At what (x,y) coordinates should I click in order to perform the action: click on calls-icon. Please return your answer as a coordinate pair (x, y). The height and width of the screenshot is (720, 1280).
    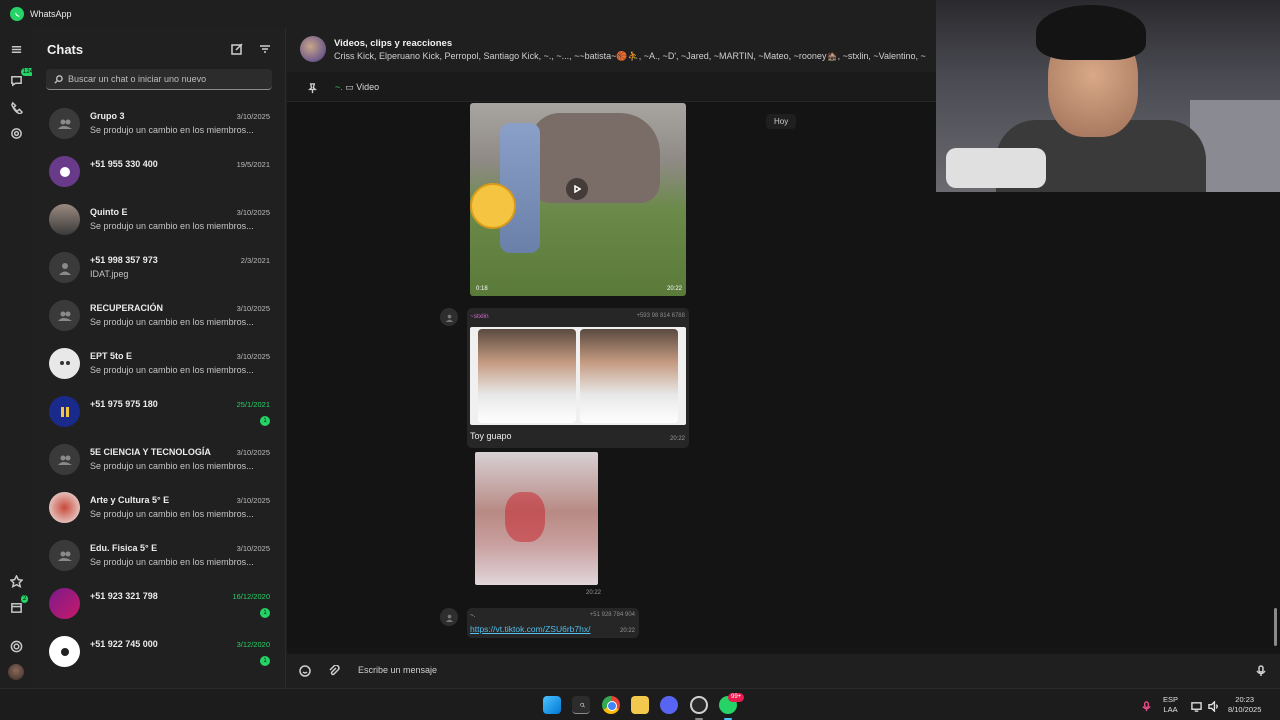
    Looking at the image, I should click on (16, 107).